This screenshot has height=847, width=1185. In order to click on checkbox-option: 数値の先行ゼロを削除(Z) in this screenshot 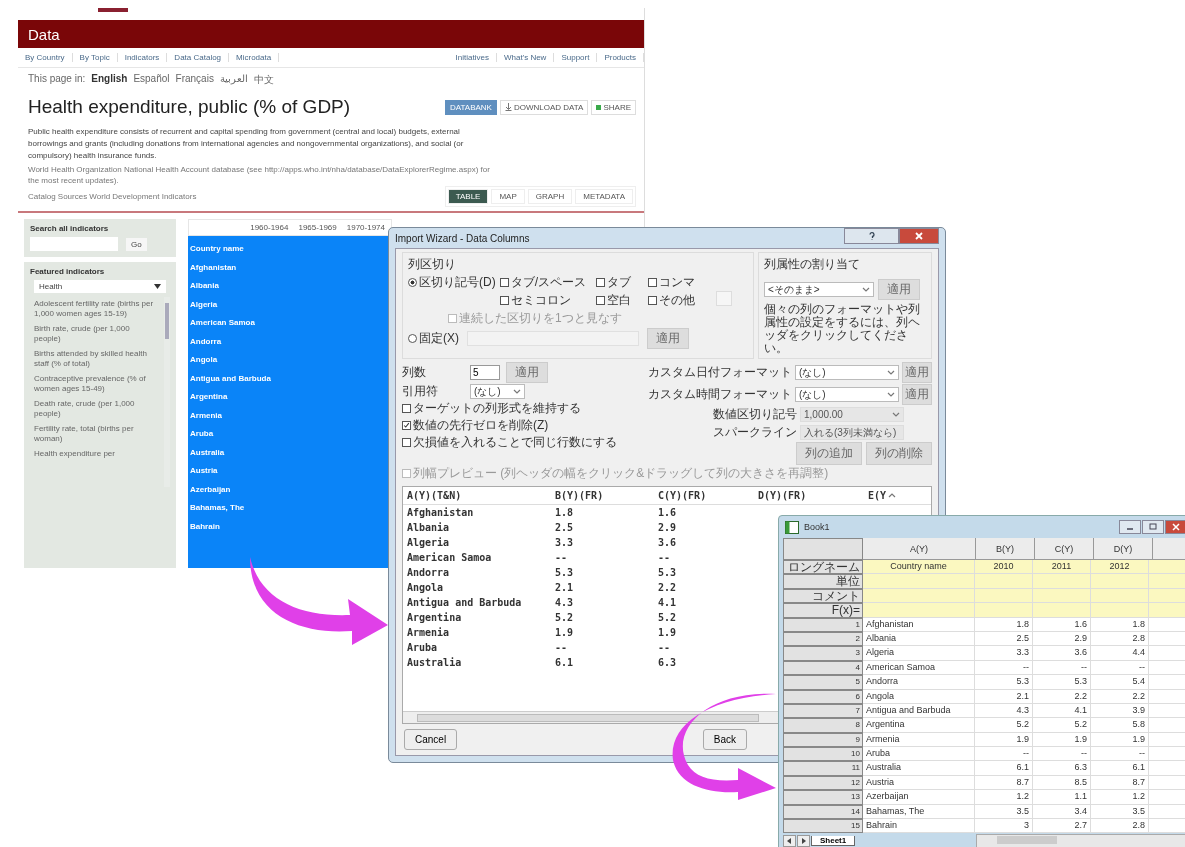, I will do `click(509, 425)`.